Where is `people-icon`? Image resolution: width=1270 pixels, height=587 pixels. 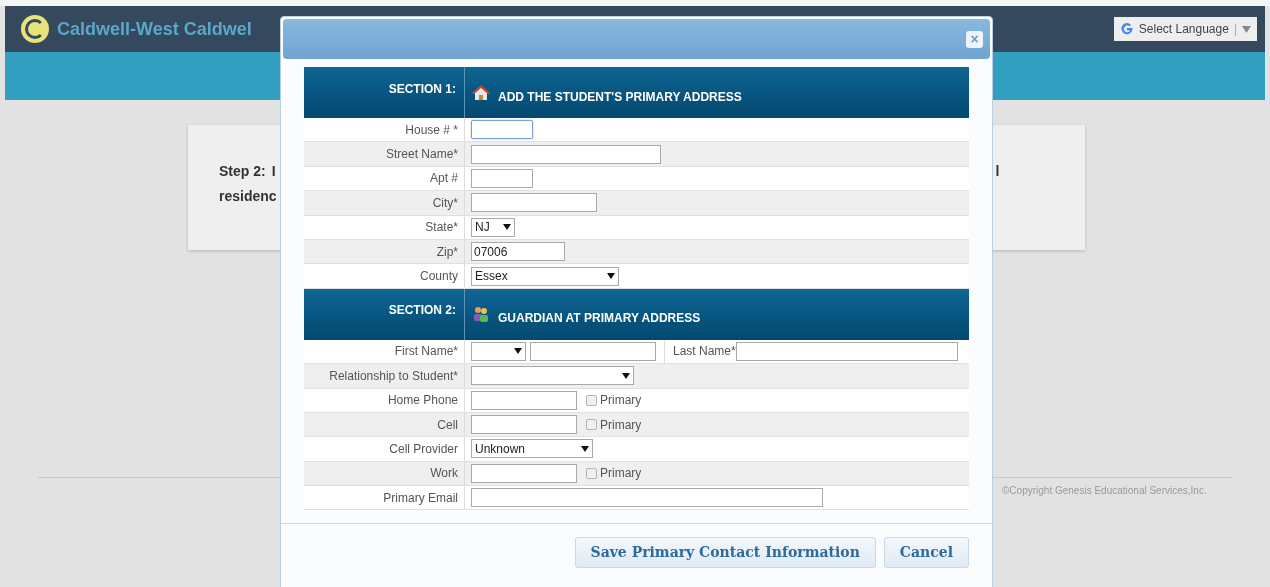
people-icon is located at coordinates (481, 314).